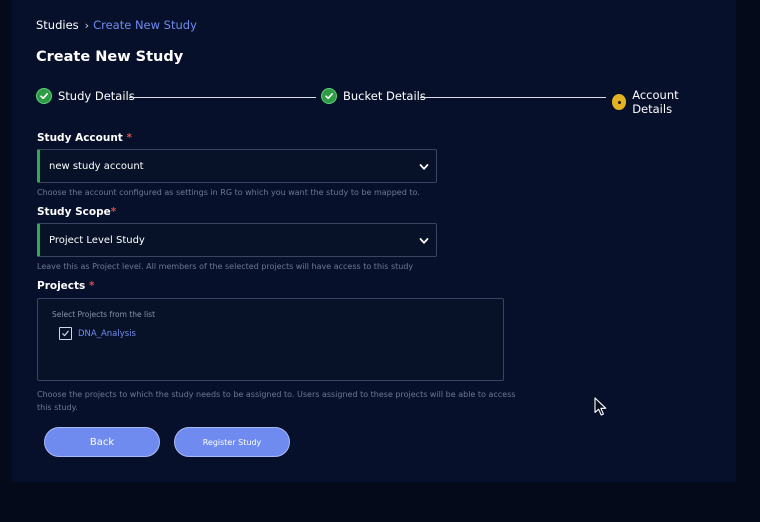 This screenshot has height=522, width=760. I want to click on breadcrumb: Studies › Create New Study, so click(116, 25).